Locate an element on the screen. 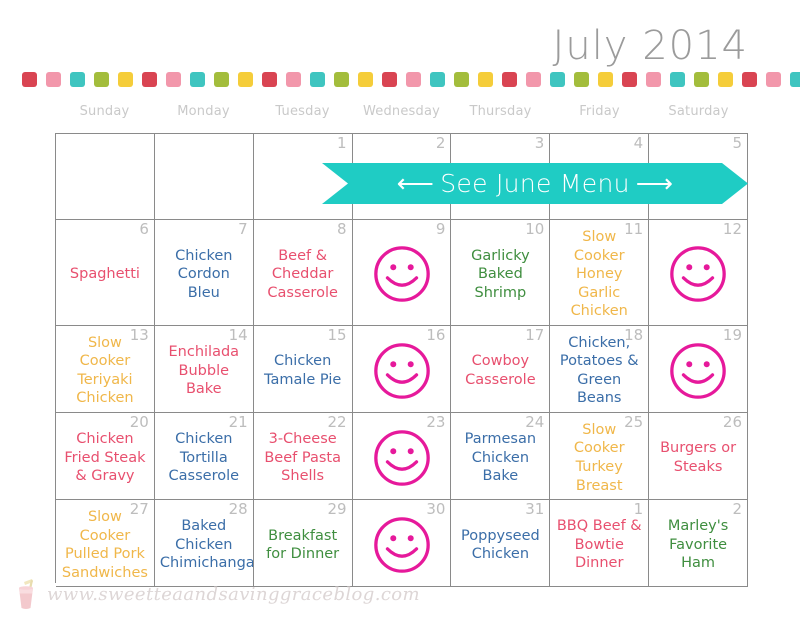 The image size is (800, 618). calendar-day-cell: 20 Chicken Fried Steak & Gravy is located at coordinates (105, 456).